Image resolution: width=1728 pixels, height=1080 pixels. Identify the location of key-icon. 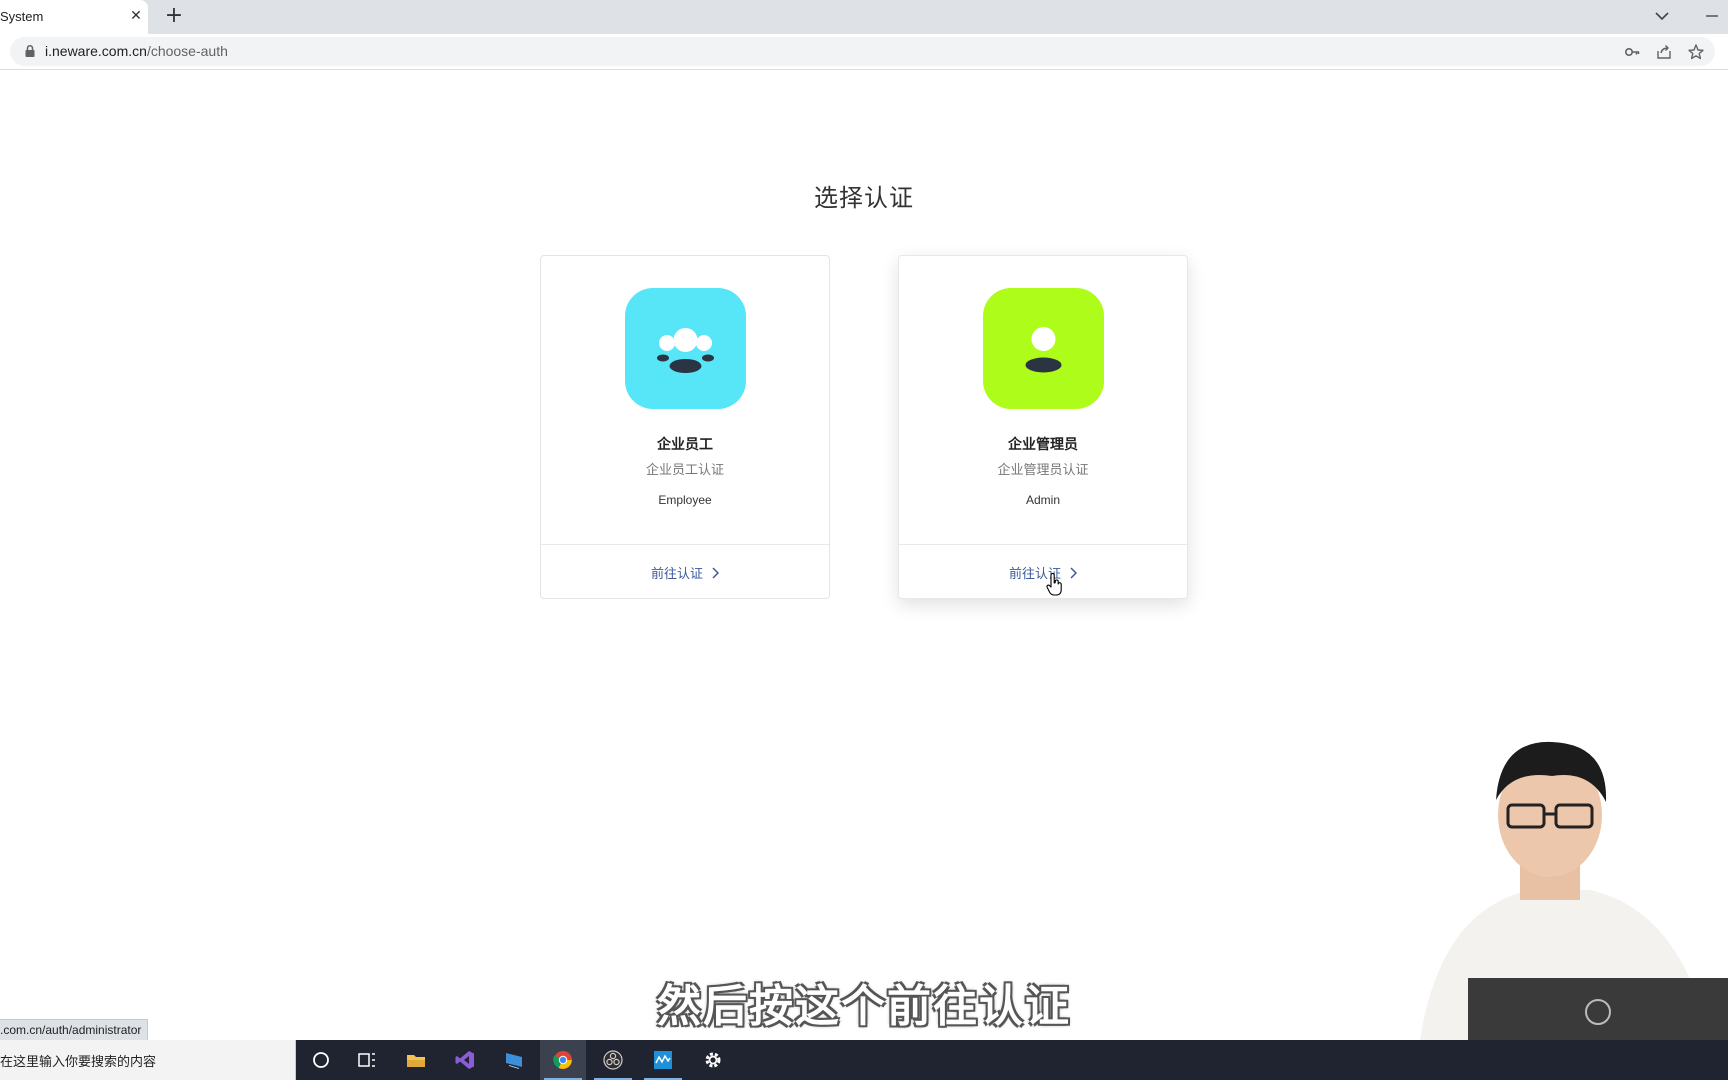
(1632, 52).